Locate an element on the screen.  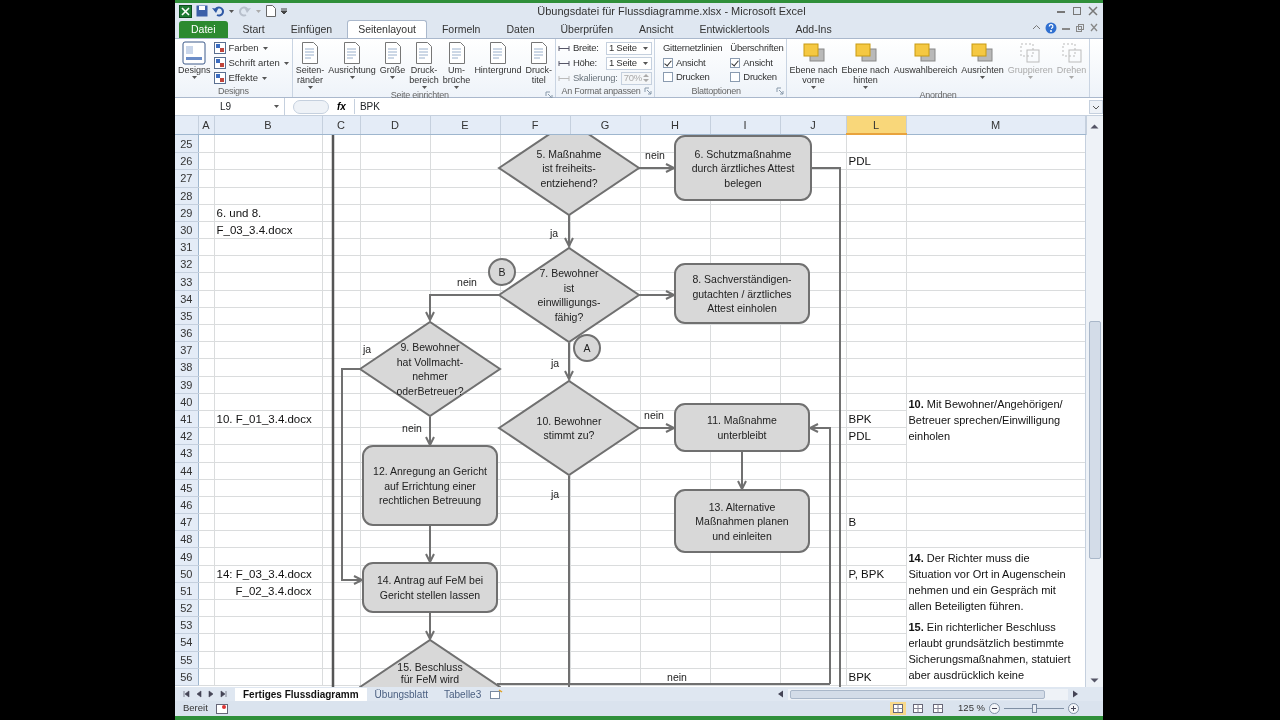
ribbon-button: Hintergrund is located at coordinates (498, 57).